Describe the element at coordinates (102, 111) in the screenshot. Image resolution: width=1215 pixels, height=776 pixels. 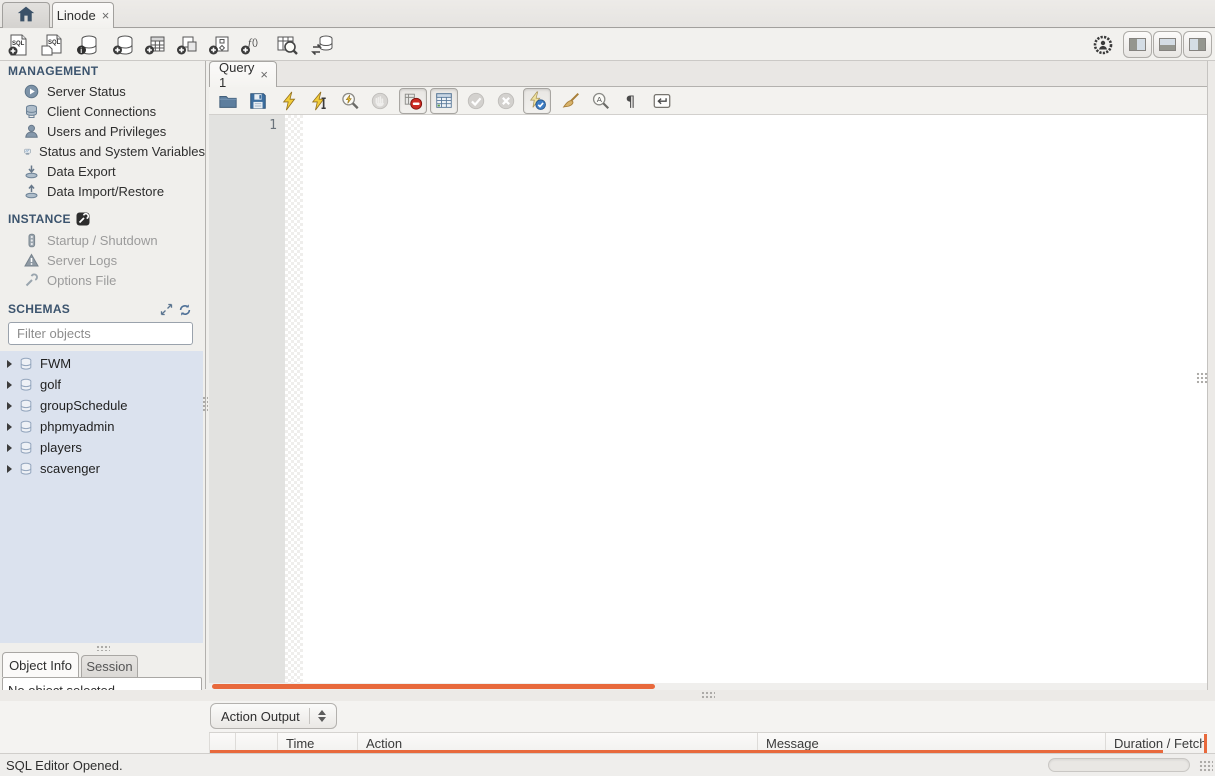
I see `sidebar-item-client-connections: Client Connections` at that location.